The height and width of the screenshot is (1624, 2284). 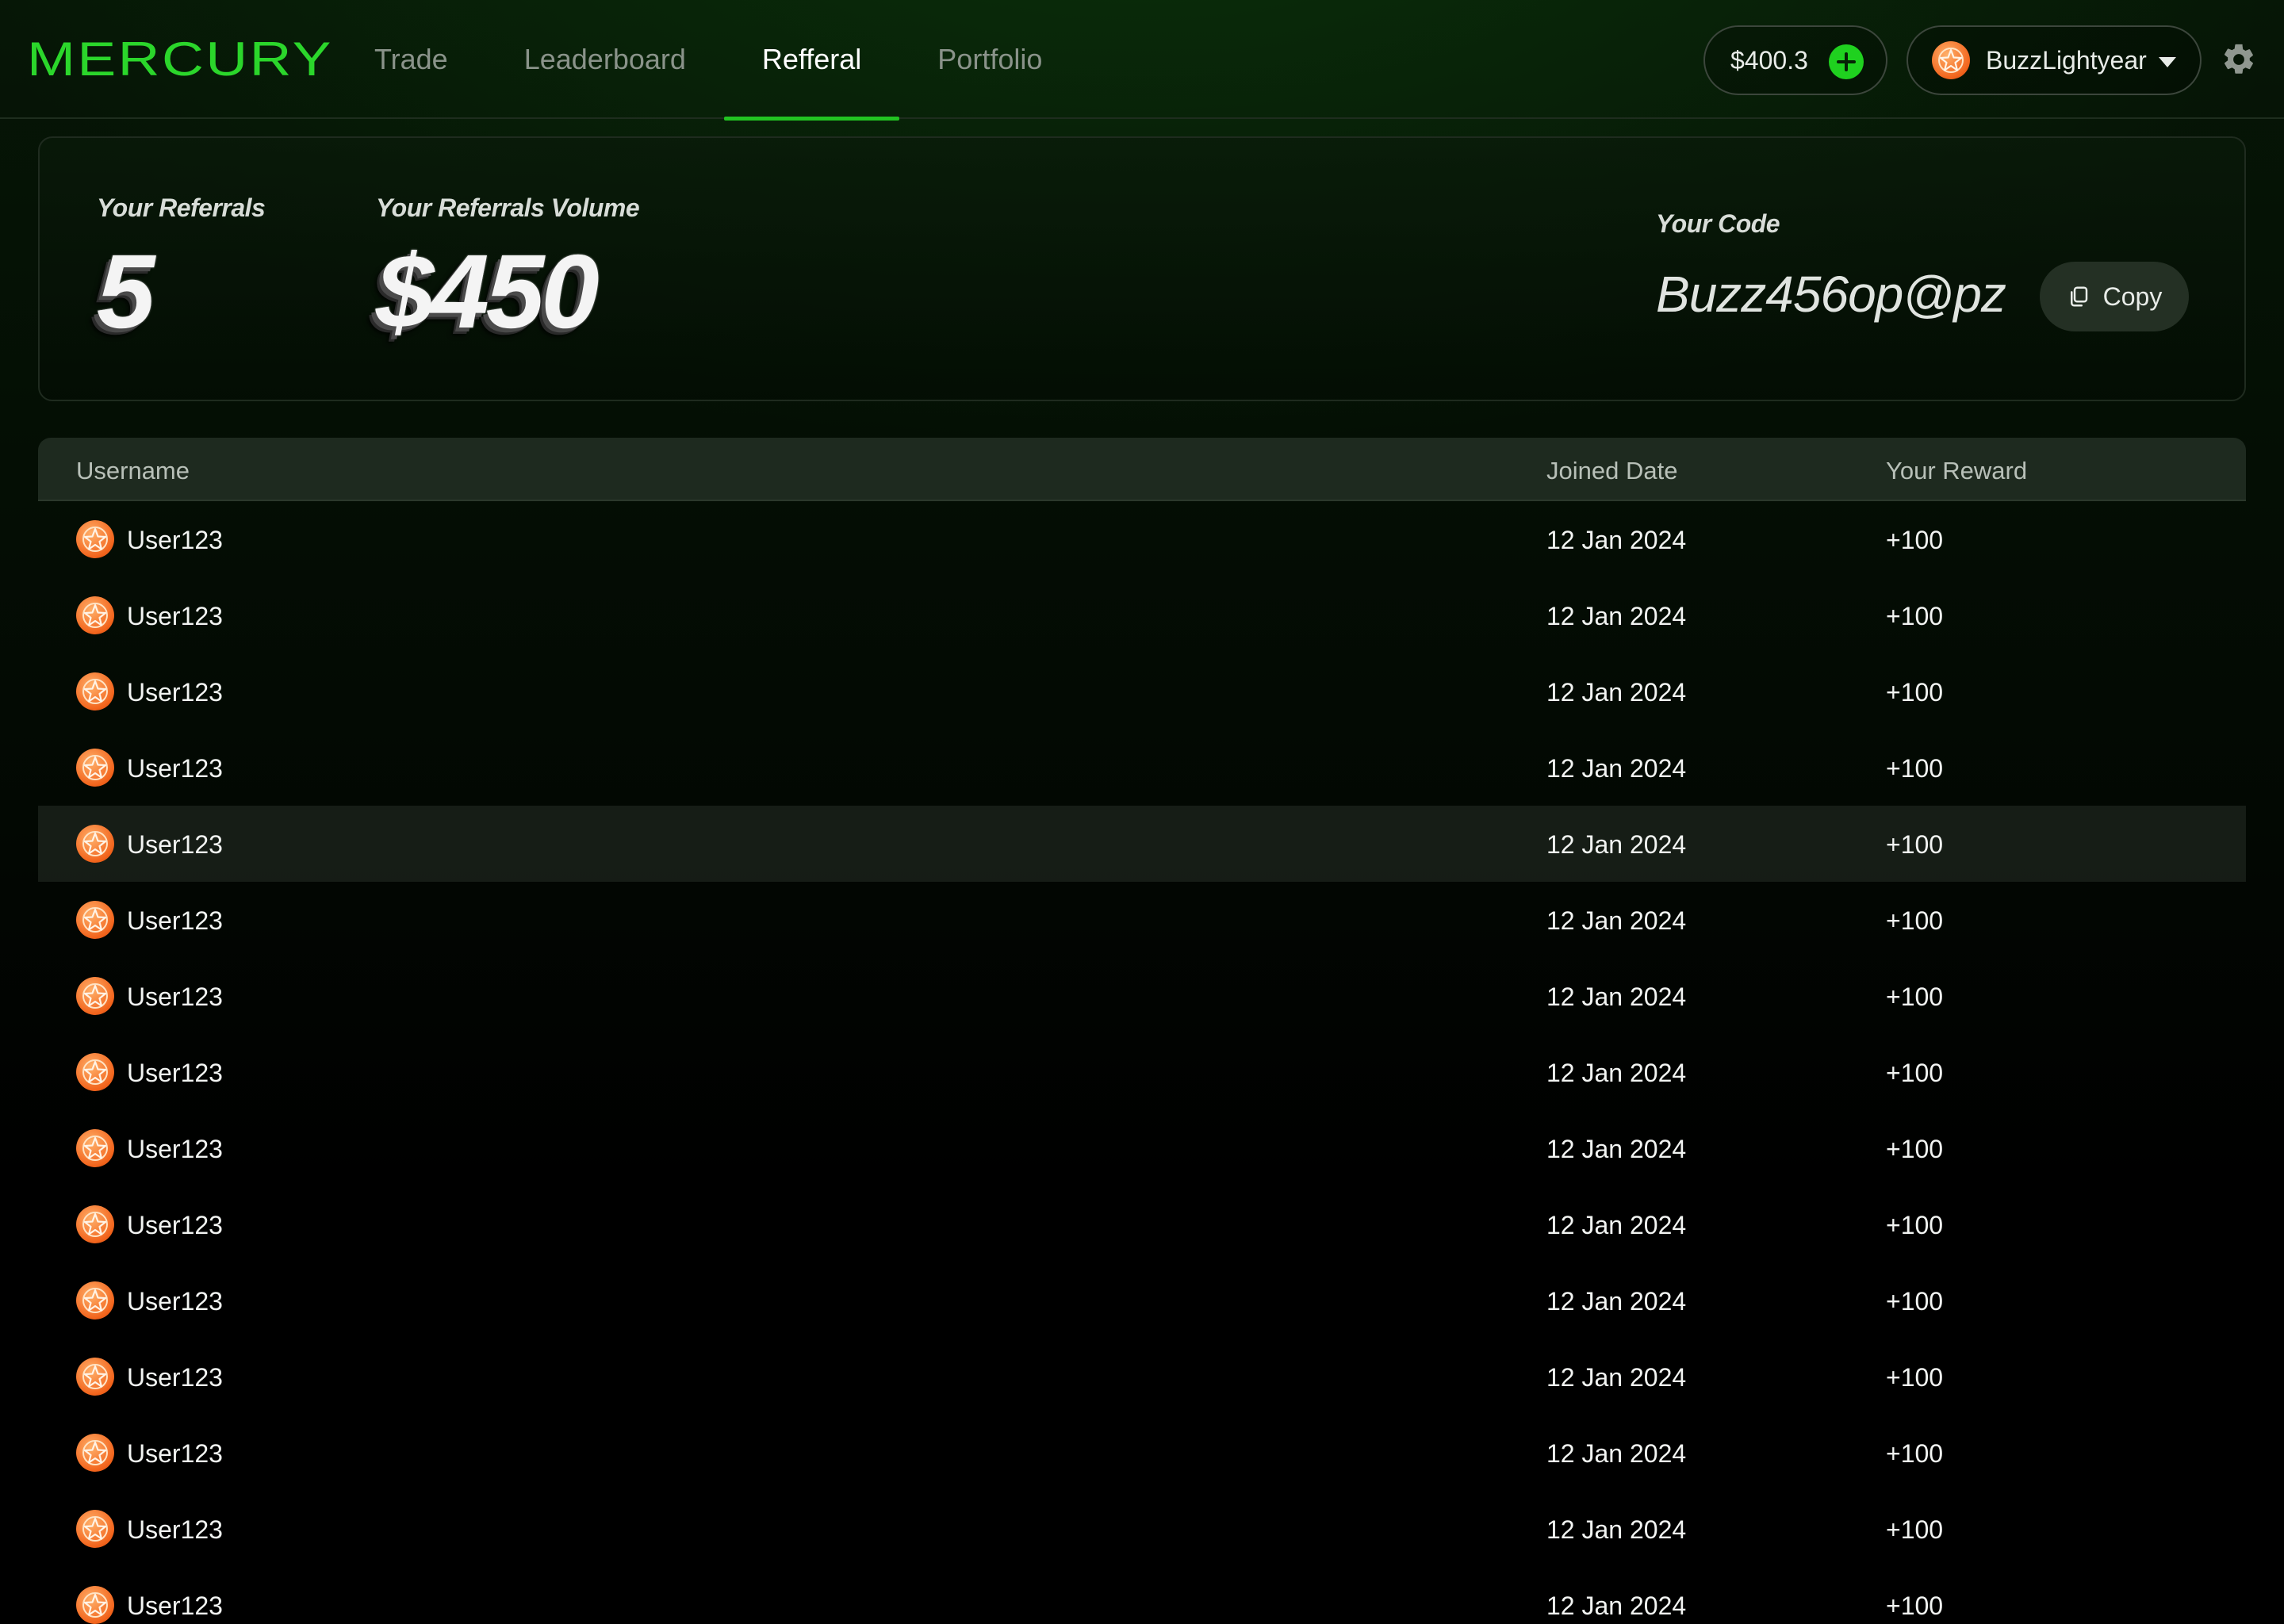 What do you see at coordinates (133, 471) in the screenshot?
I see `column-header-username: Username` at bounding box center [133, 471].